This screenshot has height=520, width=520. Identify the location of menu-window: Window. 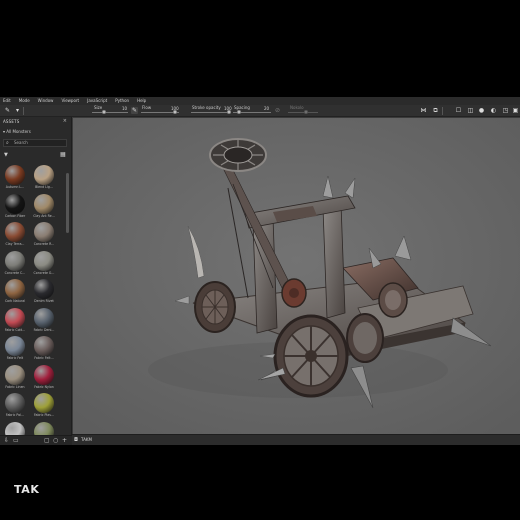
(46, 101).